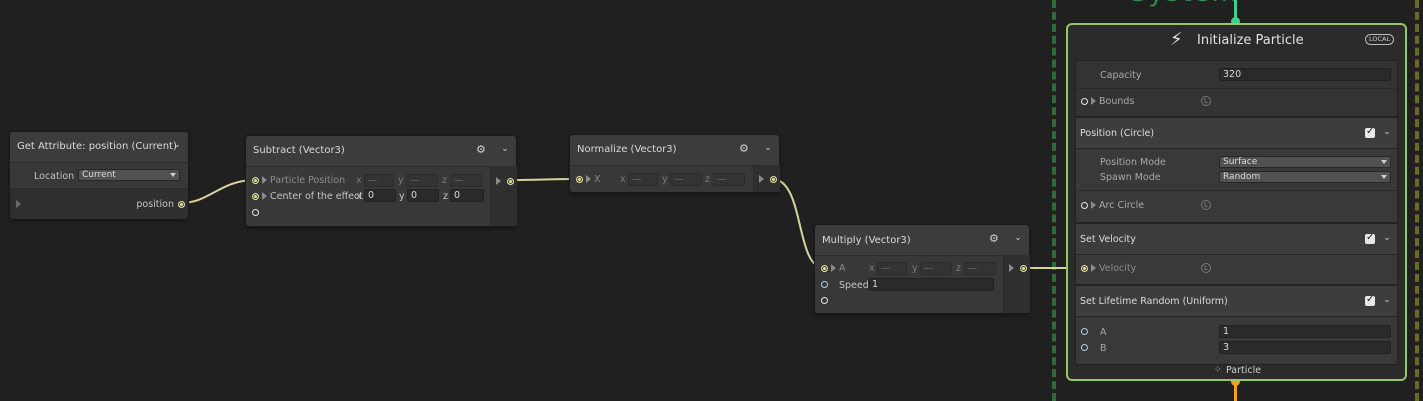 The height and width of the screenshot is (401, 1423). Describe the element at coordinates (1084, 268) in the screenshot. I see `velocity-port` at that location.